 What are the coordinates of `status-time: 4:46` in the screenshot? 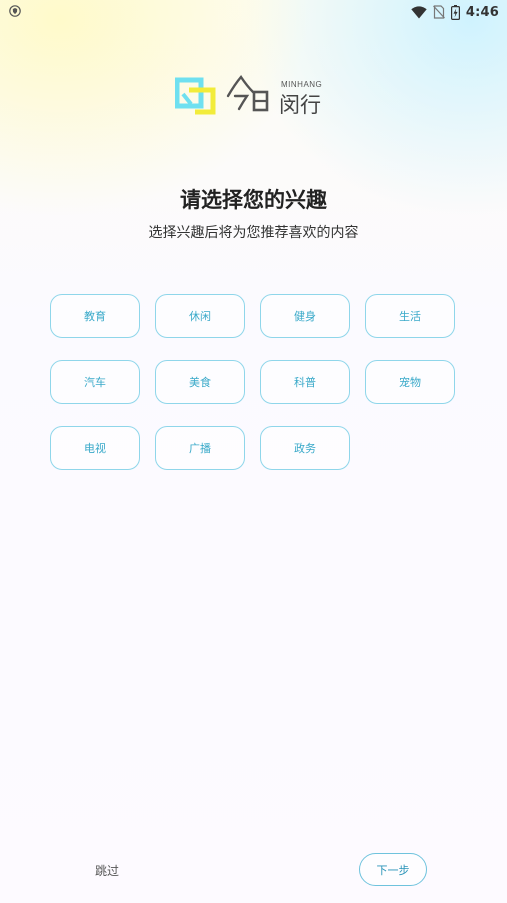 It's located at (482, 12).